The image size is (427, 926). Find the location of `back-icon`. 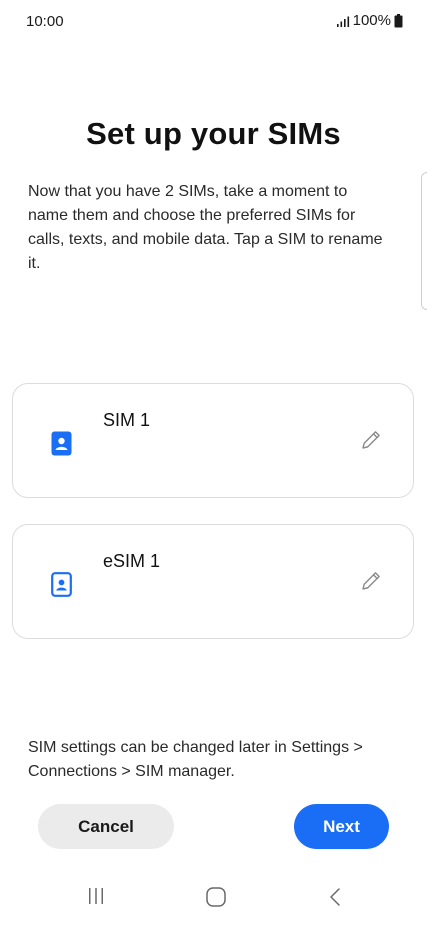

back-icon is located at coordinates (335, 897).